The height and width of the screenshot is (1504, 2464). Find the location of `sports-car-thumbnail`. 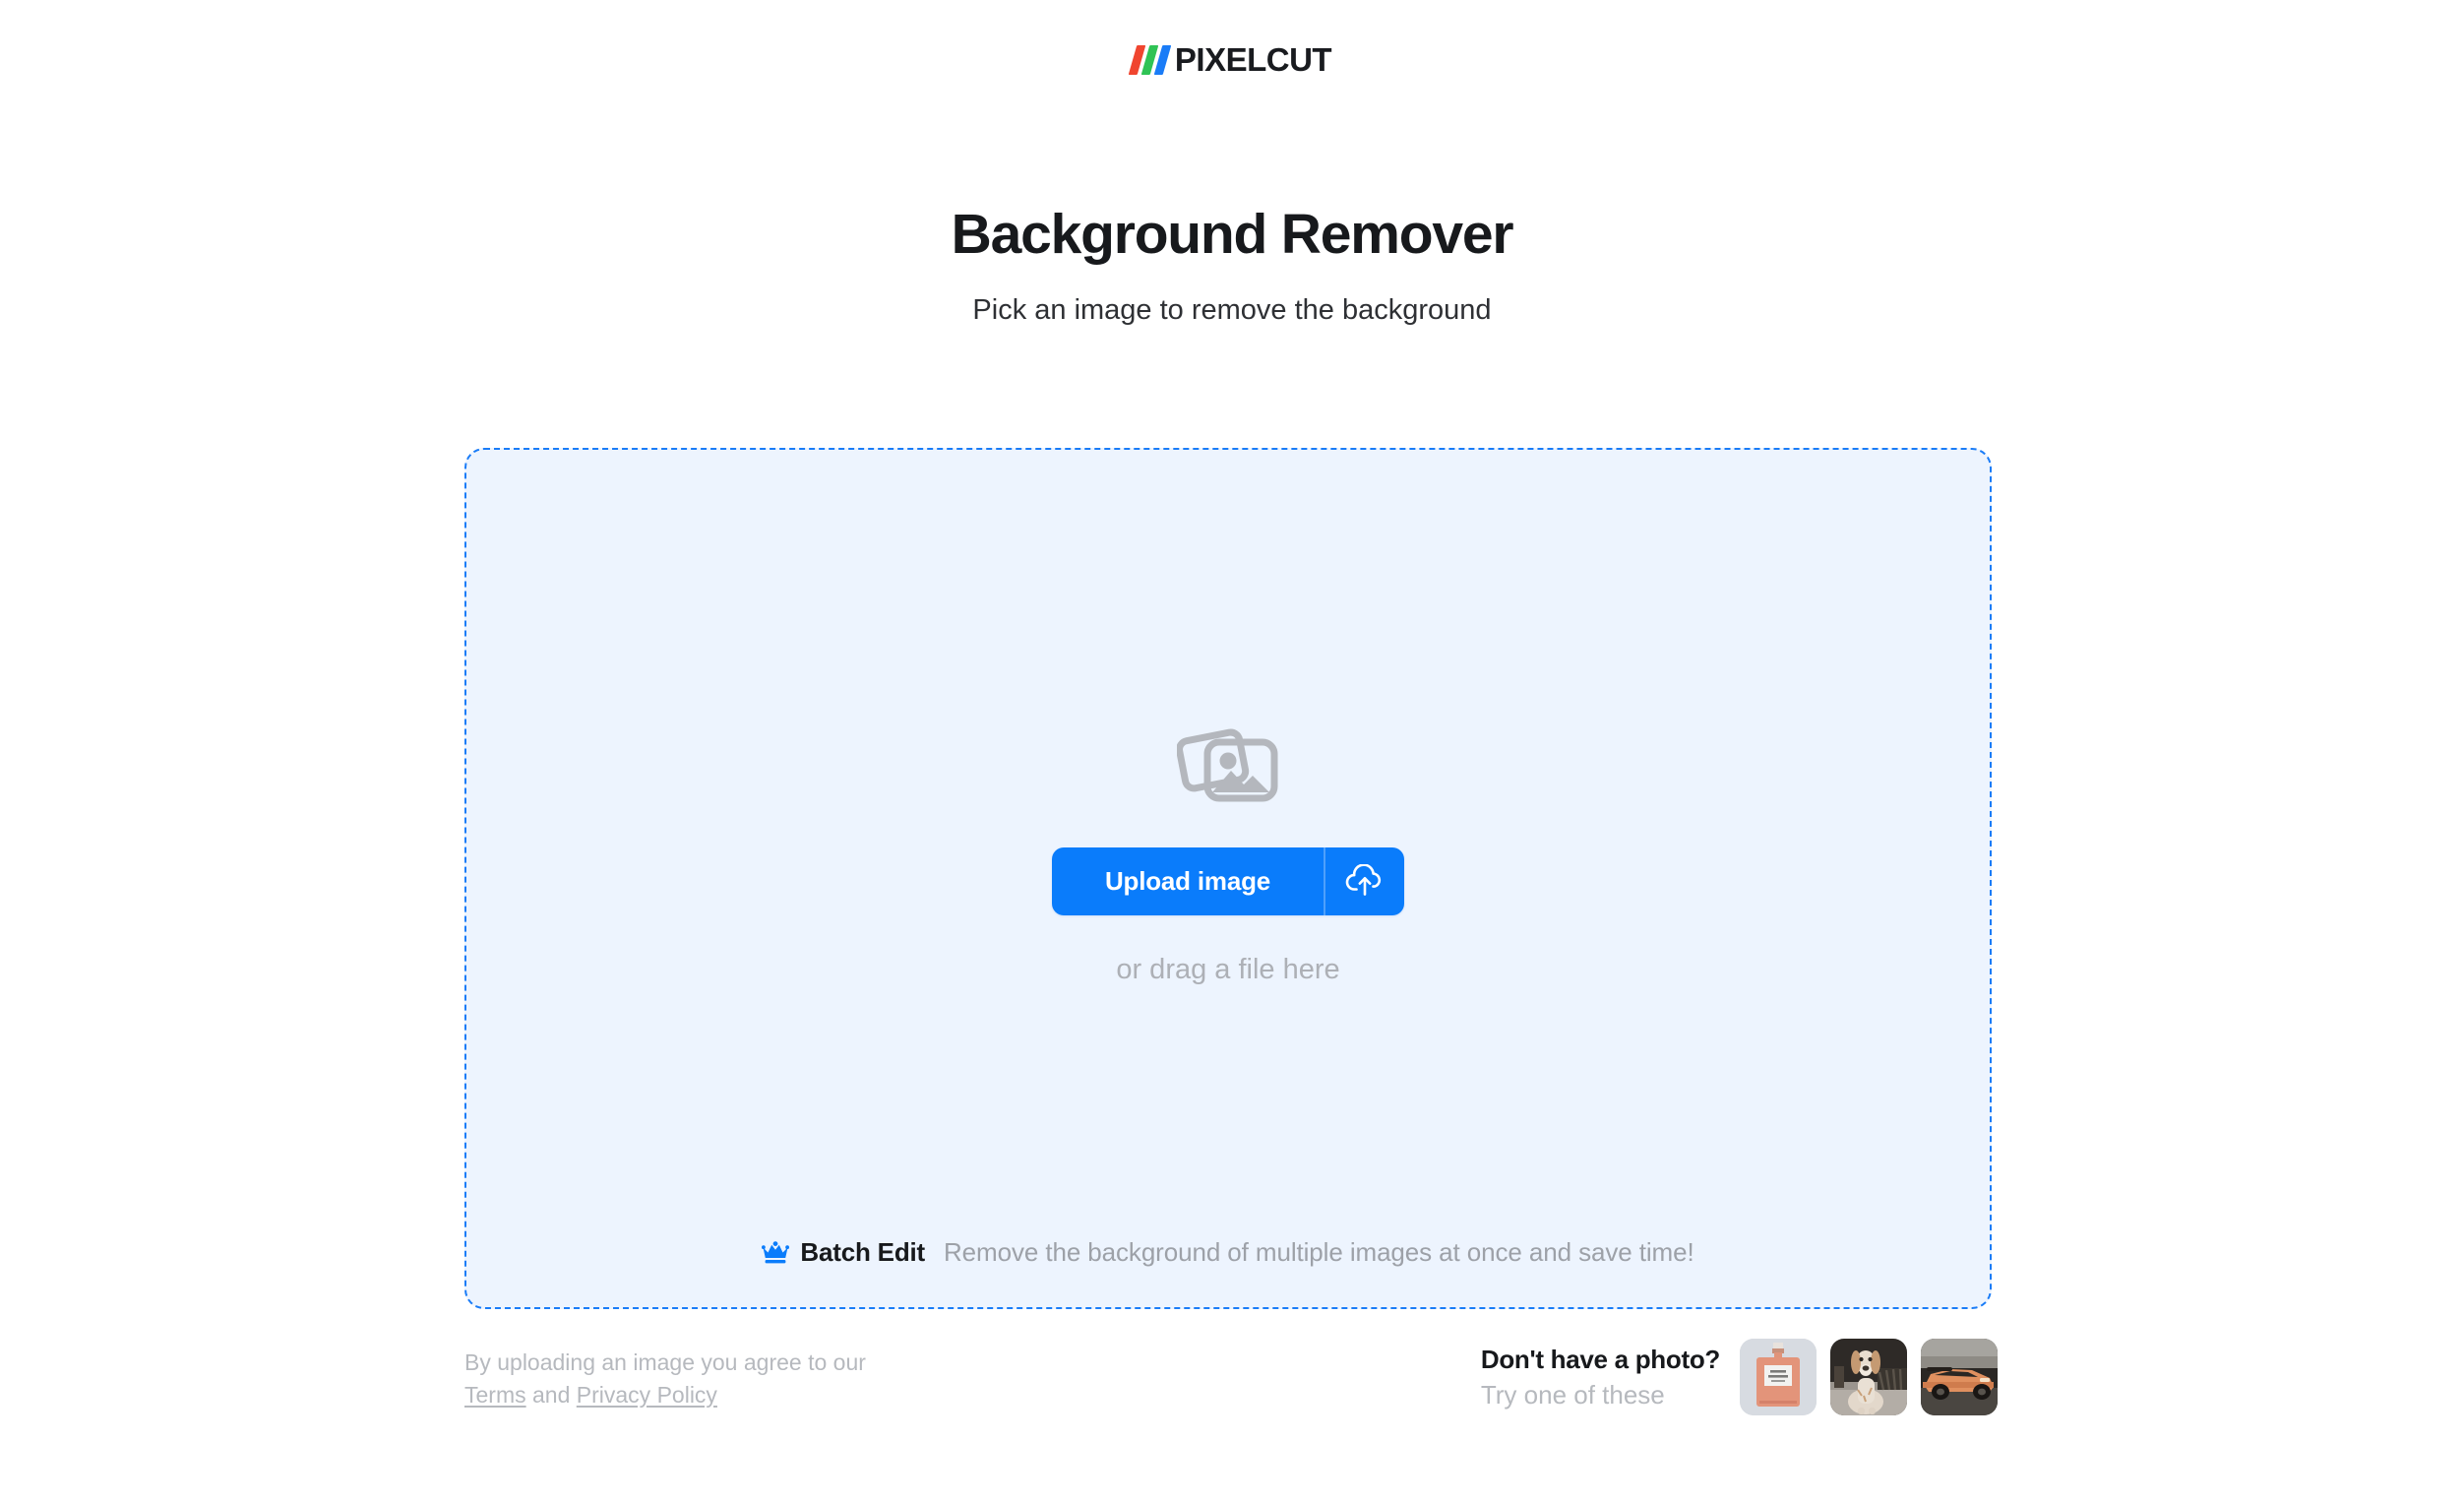

sports-car-thumbnail is located at coordinates (1959, 1377).